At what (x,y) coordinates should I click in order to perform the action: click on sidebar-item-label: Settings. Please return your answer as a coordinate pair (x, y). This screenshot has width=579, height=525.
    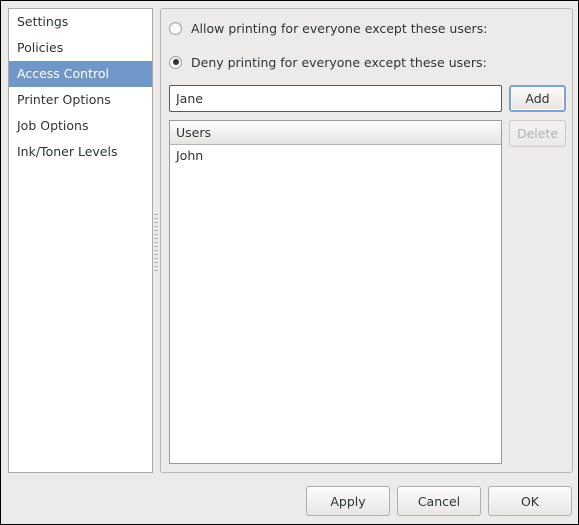
    Looking at the image, I should click on (43, 21).